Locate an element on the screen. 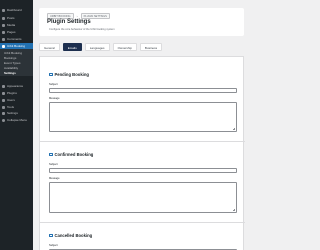 The height and width of the screenshot is (250, 320). pages-icon is located at coordinates (3, 32).